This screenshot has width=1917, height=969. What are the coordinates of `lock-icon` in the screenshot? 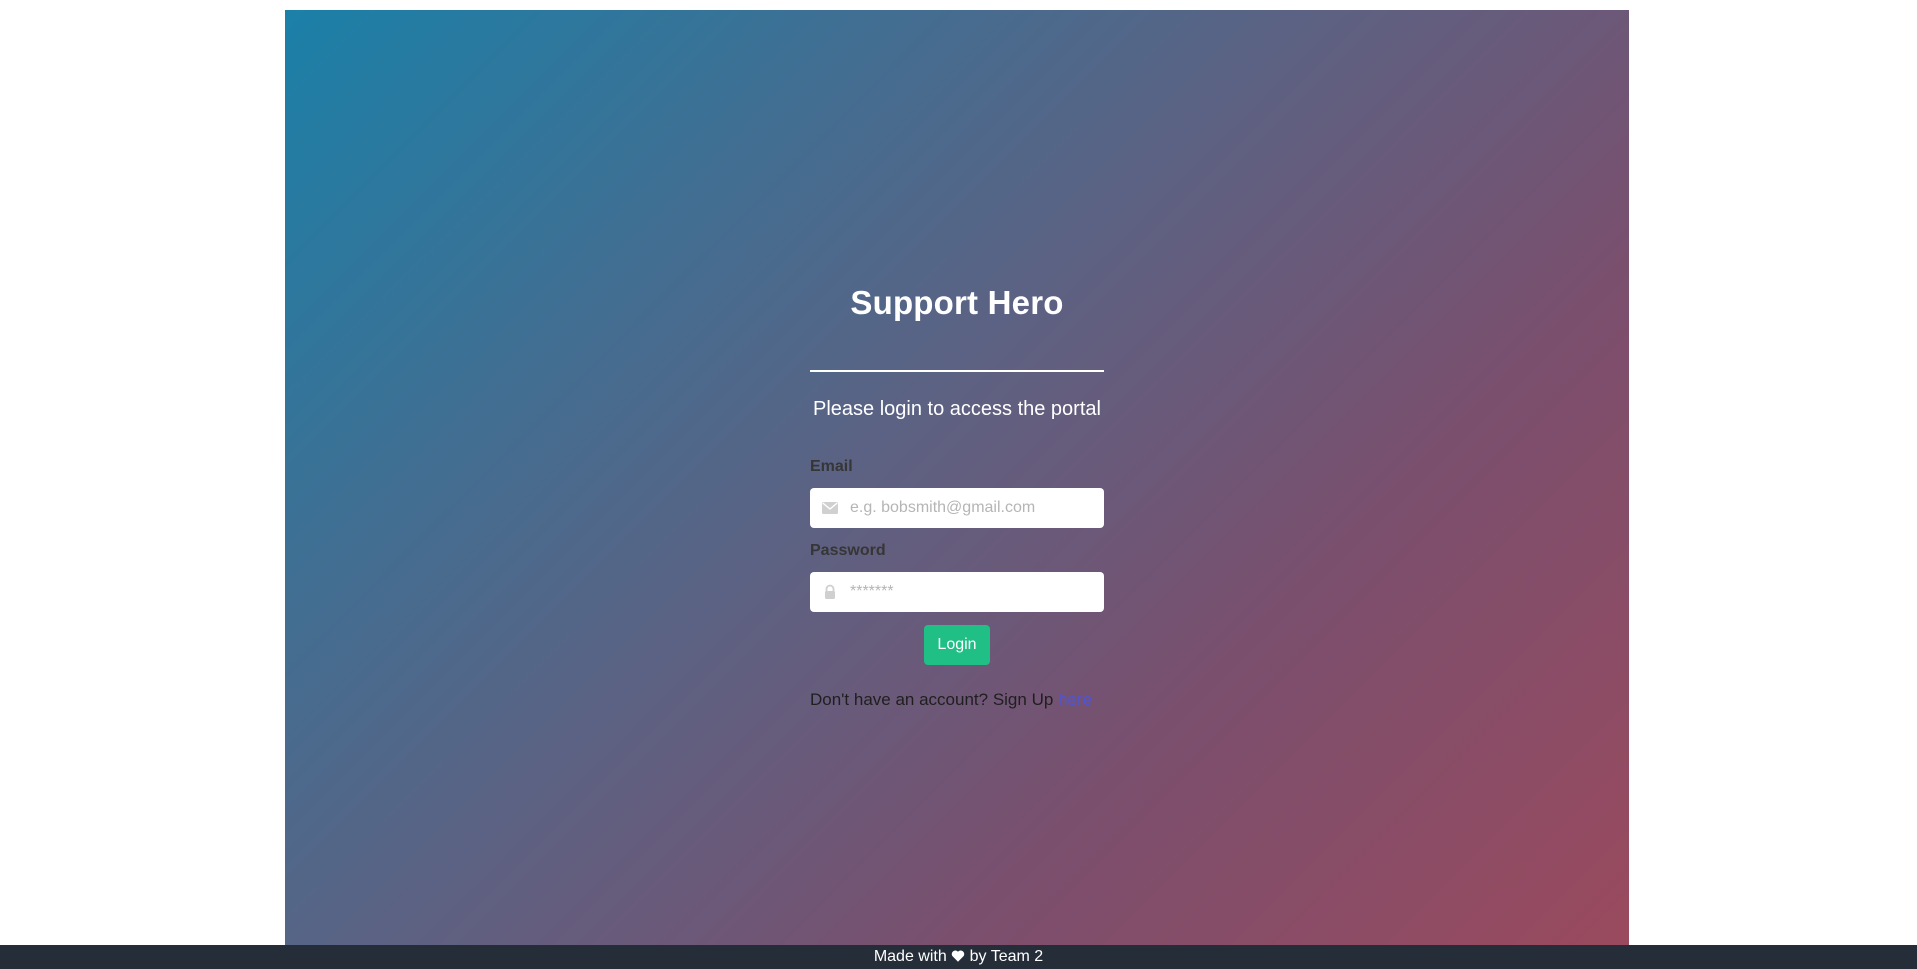 It's located at (830, 591).